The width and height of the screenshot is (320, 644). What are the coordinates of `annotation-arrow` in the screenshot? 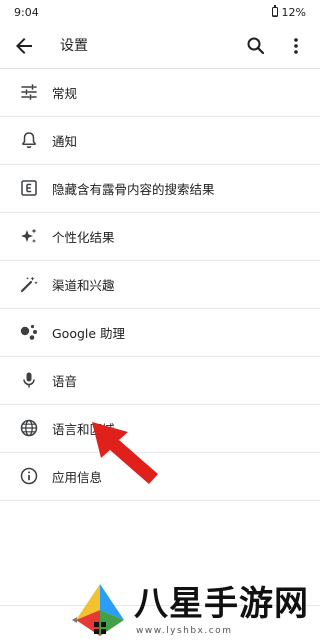 It's located at (128, 453).